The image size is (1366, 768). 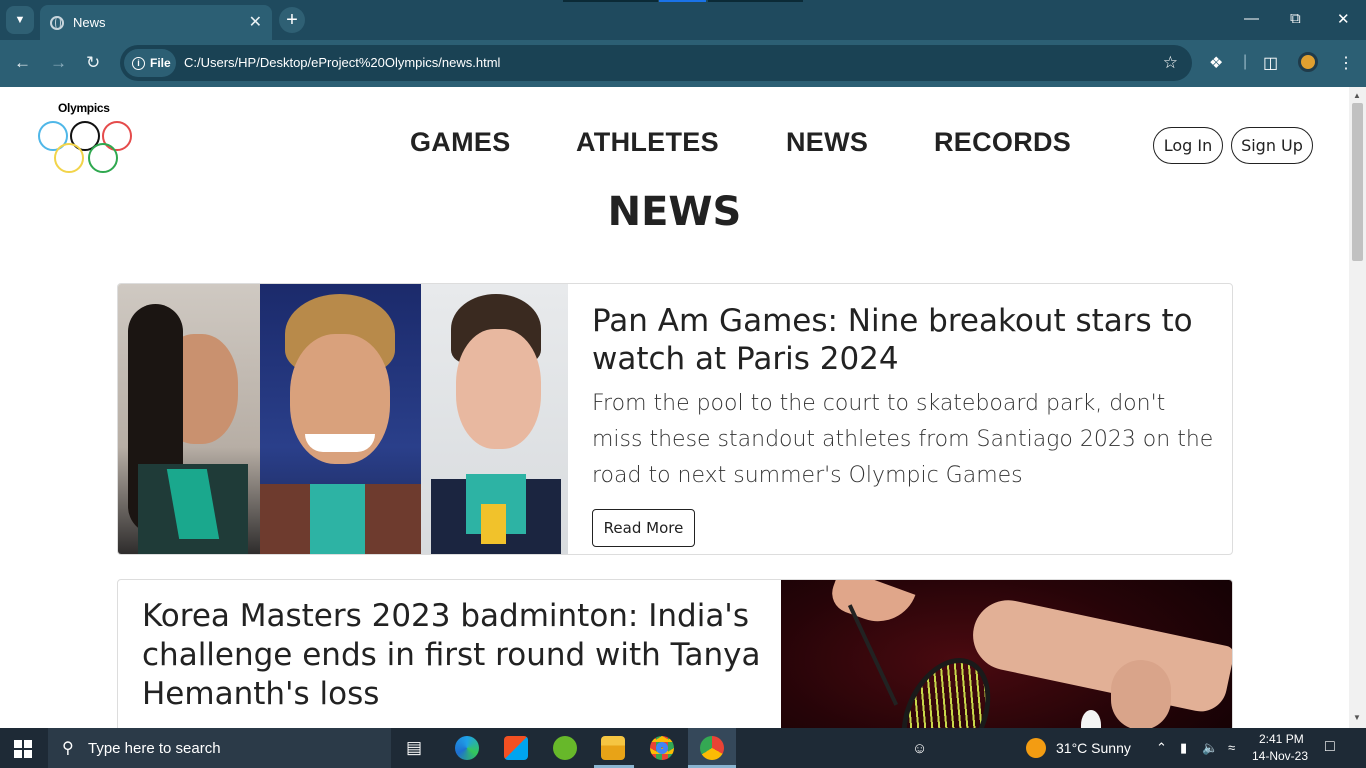 I want to click on edge-icon, so click(x=467, y=748).